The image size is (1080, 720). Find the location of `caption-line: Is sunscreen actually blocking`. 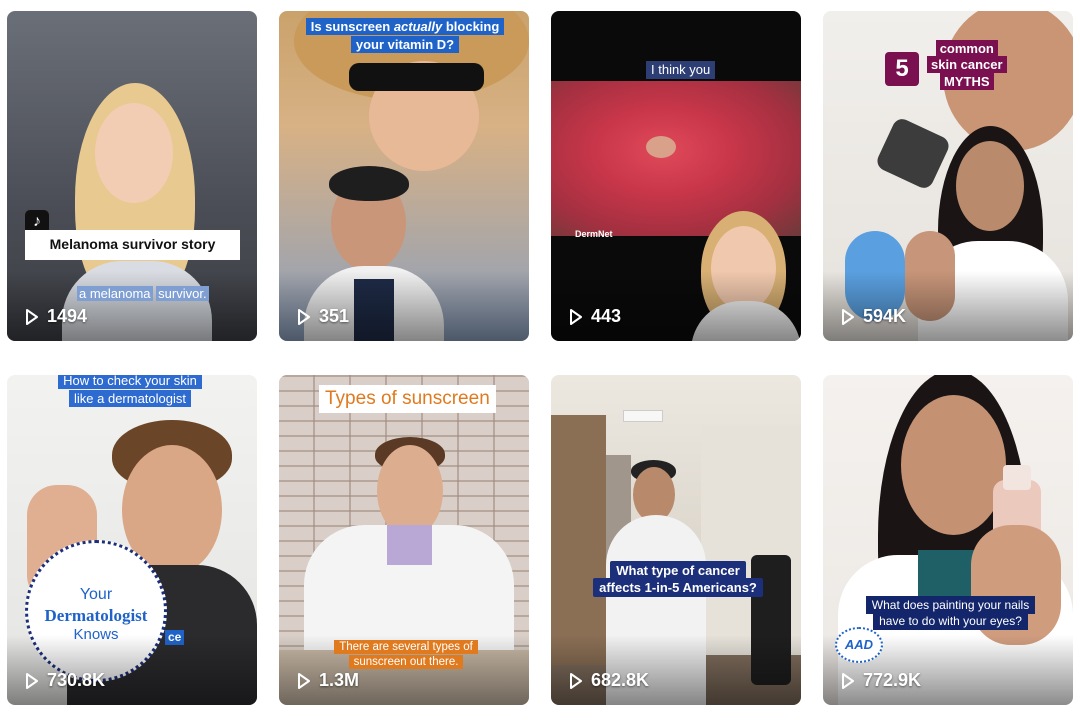

caption-line: Is sunscreen actually blocking is located at coordinates (405, 26).